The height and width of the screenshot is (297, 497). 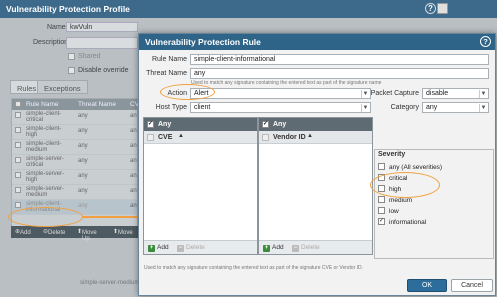 What do you see at coordinates (203, 42) in the screenshot?
I see `dialog-title: Vulnerability Protection Rule` at bounding box center [203, 42].